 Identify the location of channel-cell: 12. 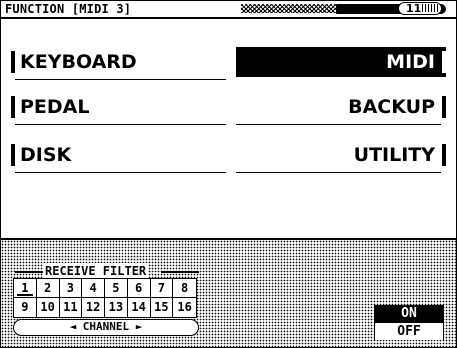
(93, 307).